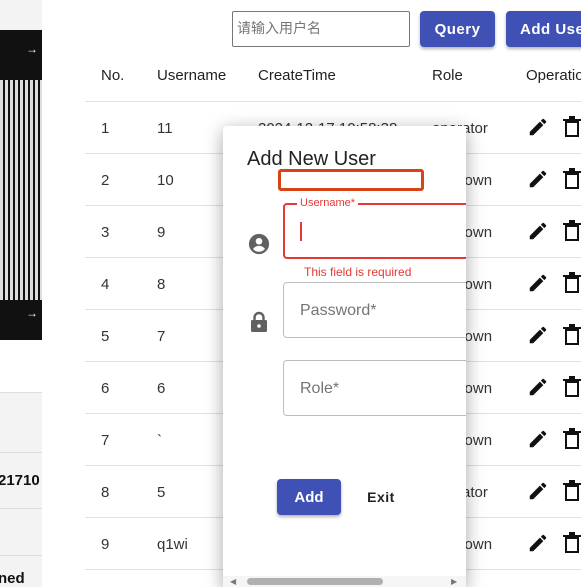 The width and height of the screenshot is (581, 587). Describe the element at coordinates (161, 492) in the screenshot. I see `cell-username: 5` at that location.